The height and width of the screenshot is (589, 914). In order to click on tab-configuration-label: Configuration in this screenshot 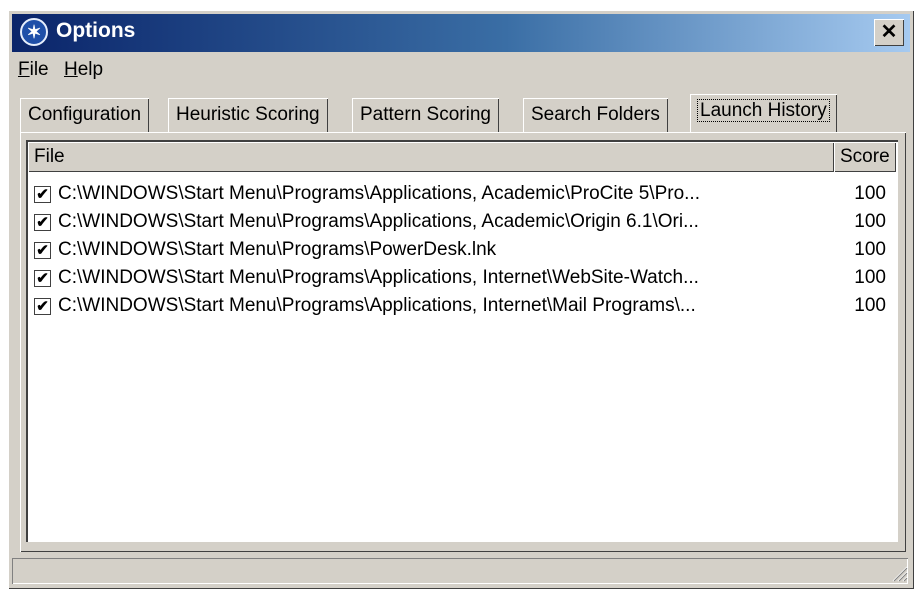, I will do `click(85, 114)`.